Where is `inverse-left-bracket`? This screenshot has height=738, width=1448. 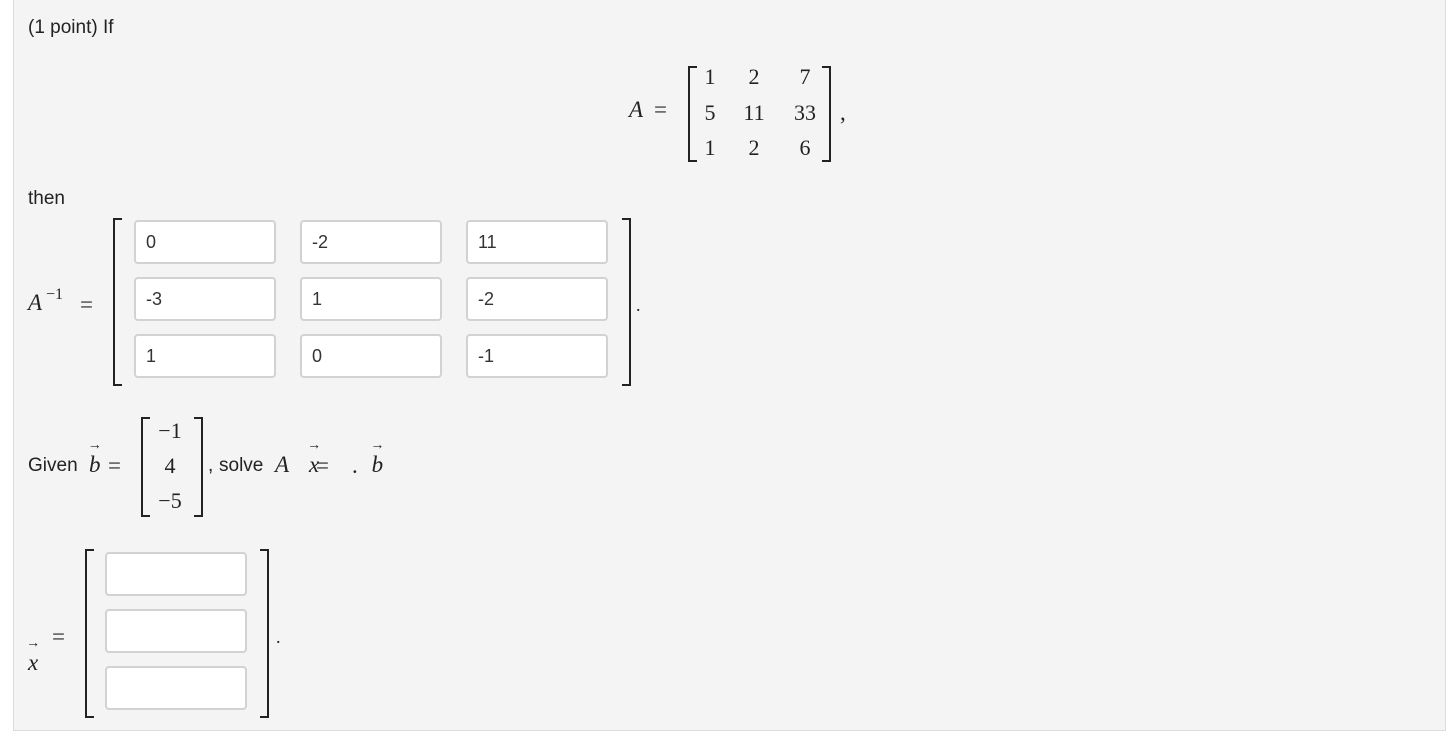 inverse-left-bracket is located at coordinates (117, 302).